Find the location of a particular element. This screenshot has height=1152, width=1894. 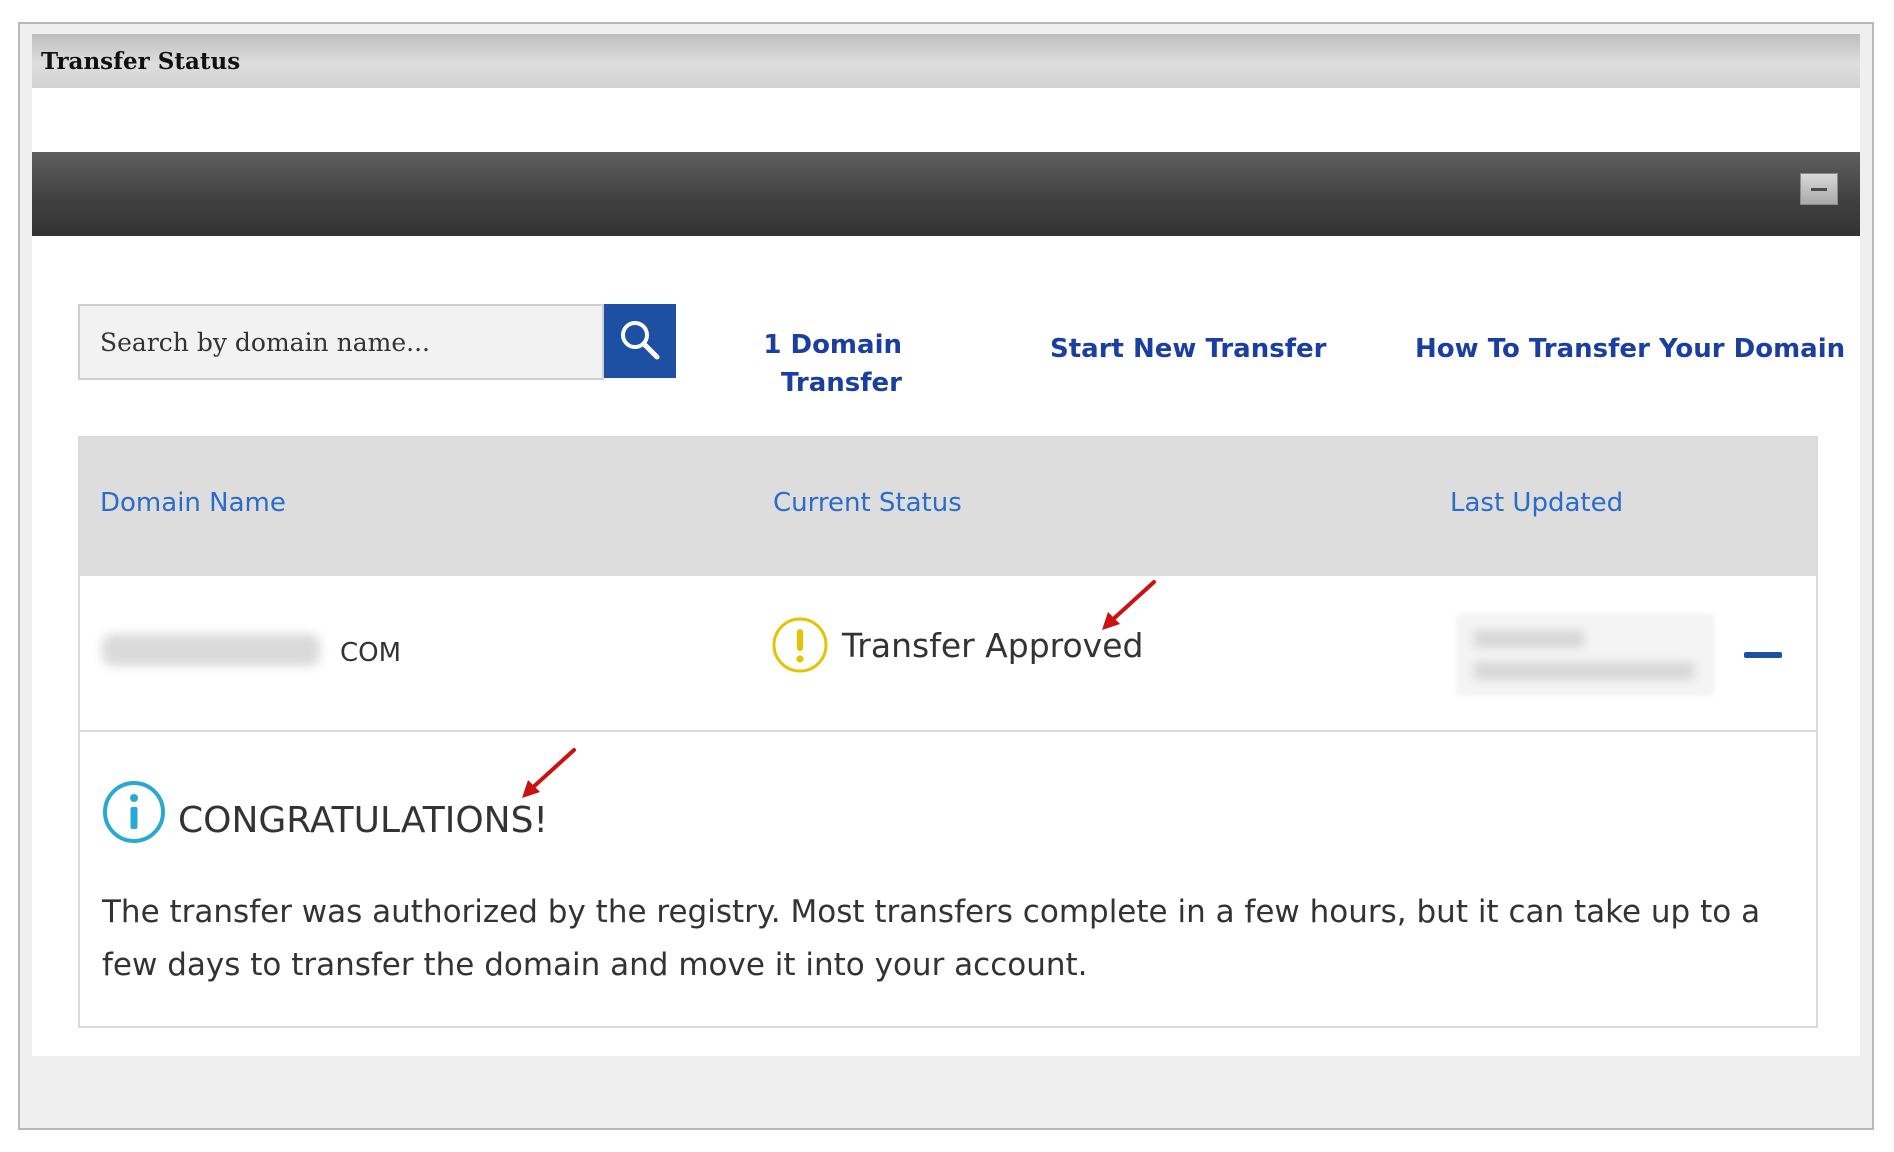

info-icon is located at coordinates (134, 812).